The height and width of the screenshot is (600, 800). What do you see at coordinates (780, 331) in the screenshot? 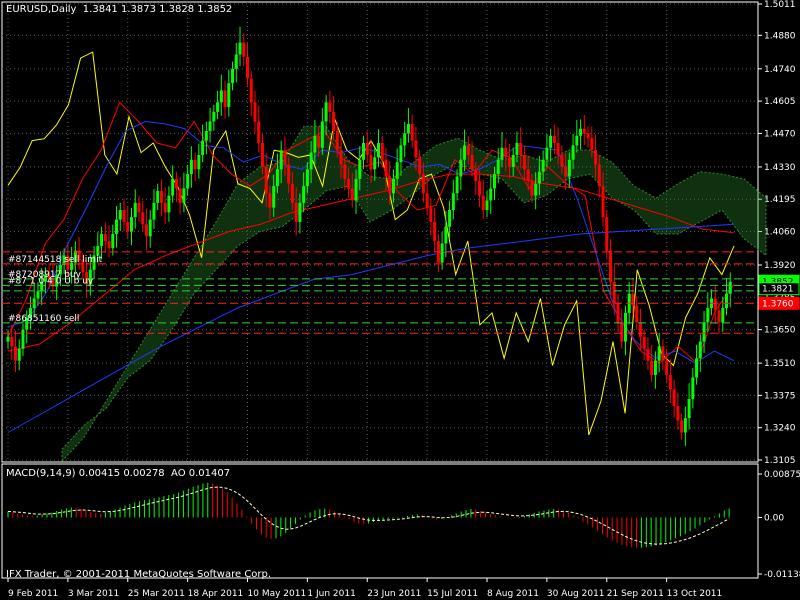
I see `price-tick-label: 1.3650` at bounding box center [780, 331].